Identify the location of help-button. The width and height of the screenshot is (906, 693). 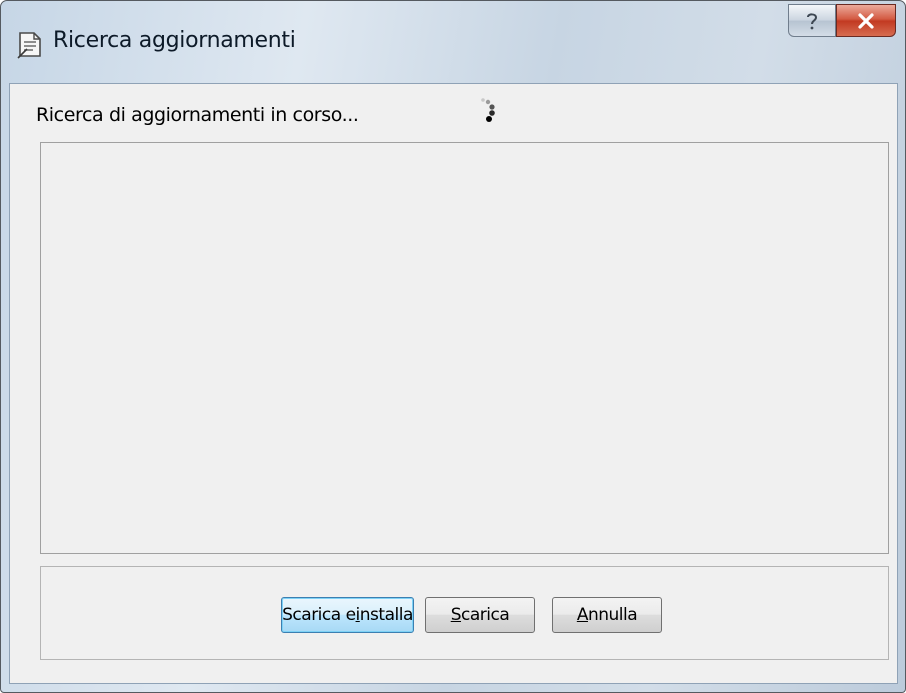
(812, 20).